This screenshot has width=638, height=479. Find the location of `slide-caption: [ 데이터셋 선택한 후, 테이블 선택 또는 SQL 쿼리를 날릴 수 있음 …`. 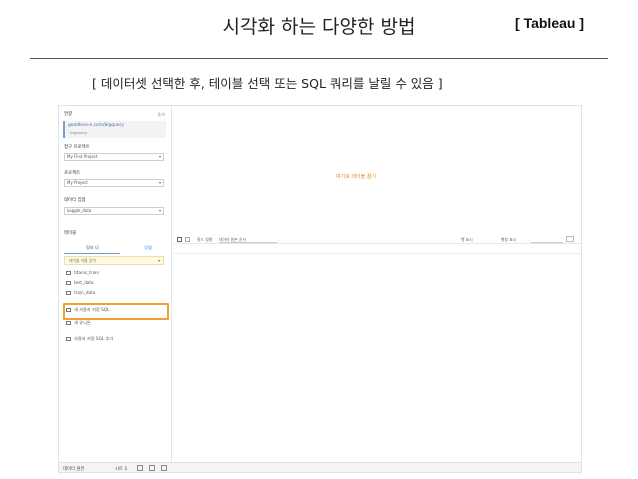

slide-caption: [ 데이터셋 선택한 후, 테이블 선택 또는 SQL 쿼리를 날릴 수 있음 … is located at coordinates (267, 83).